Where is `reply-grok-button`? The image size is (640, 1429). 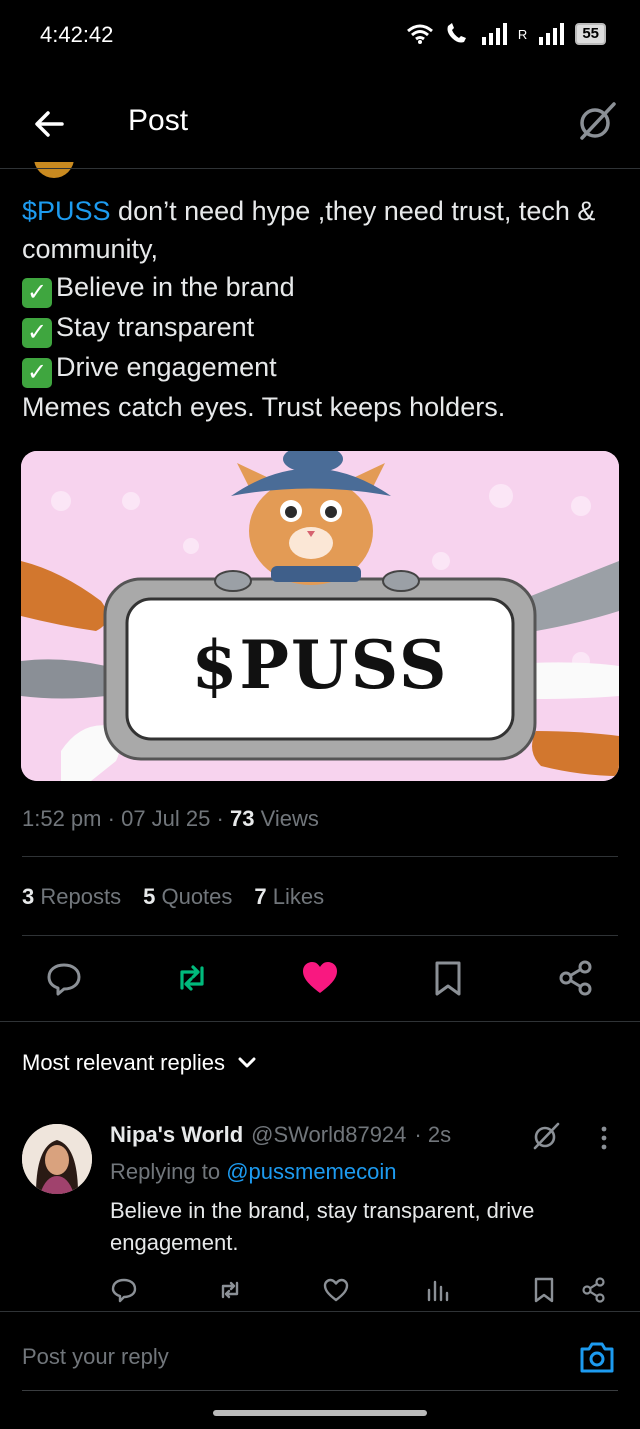 reply-grok-button is located at coordinates (546, 1136).